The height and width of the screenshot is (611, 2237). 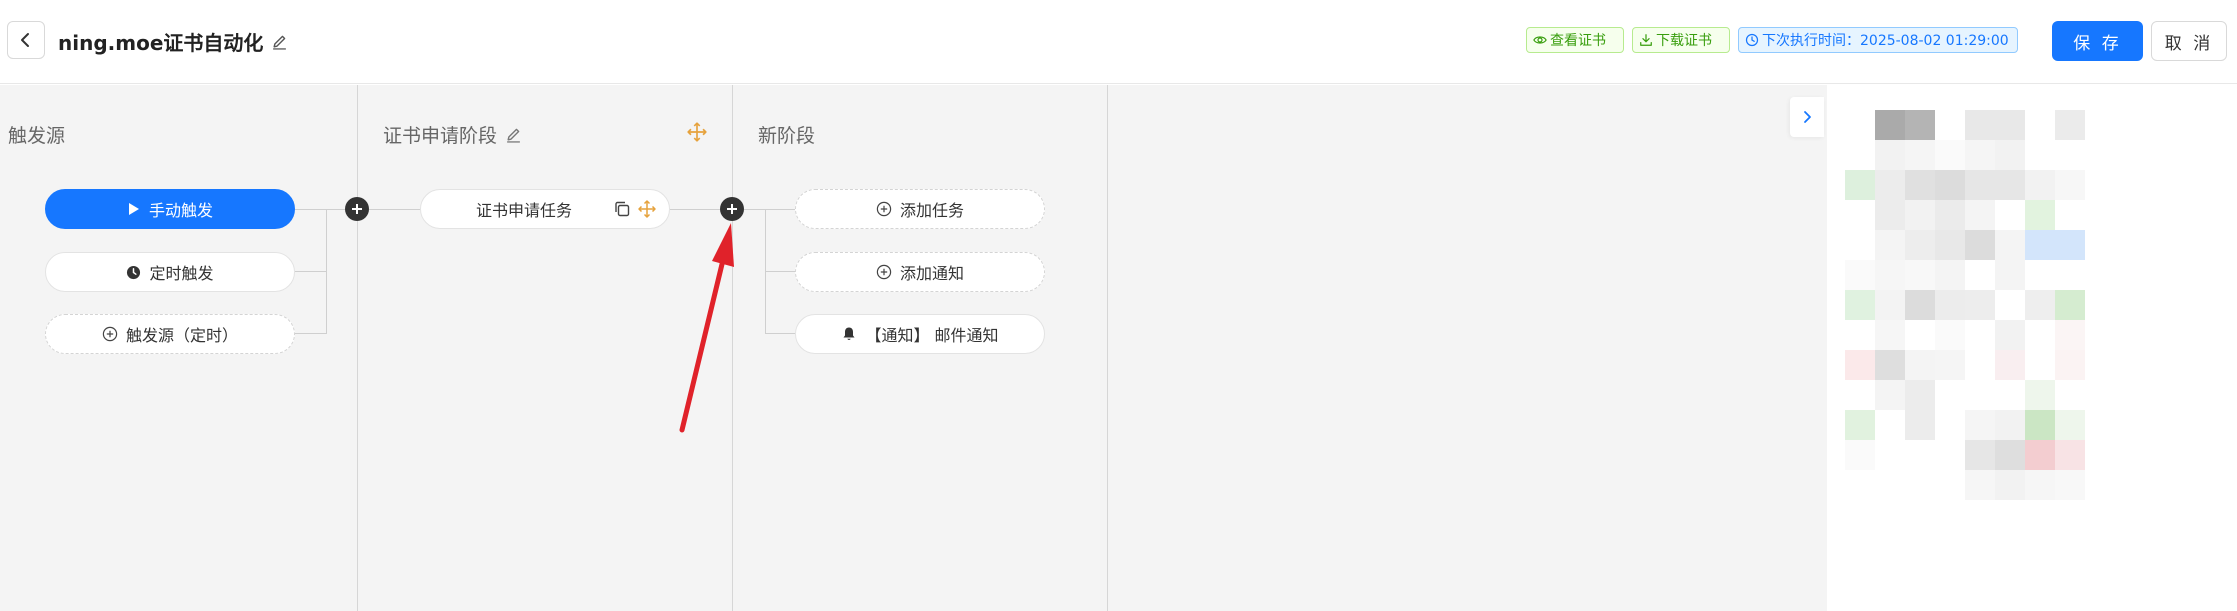 I want to click on add-trigger-node: 触发源（定时）, so click(x=170, y=334).